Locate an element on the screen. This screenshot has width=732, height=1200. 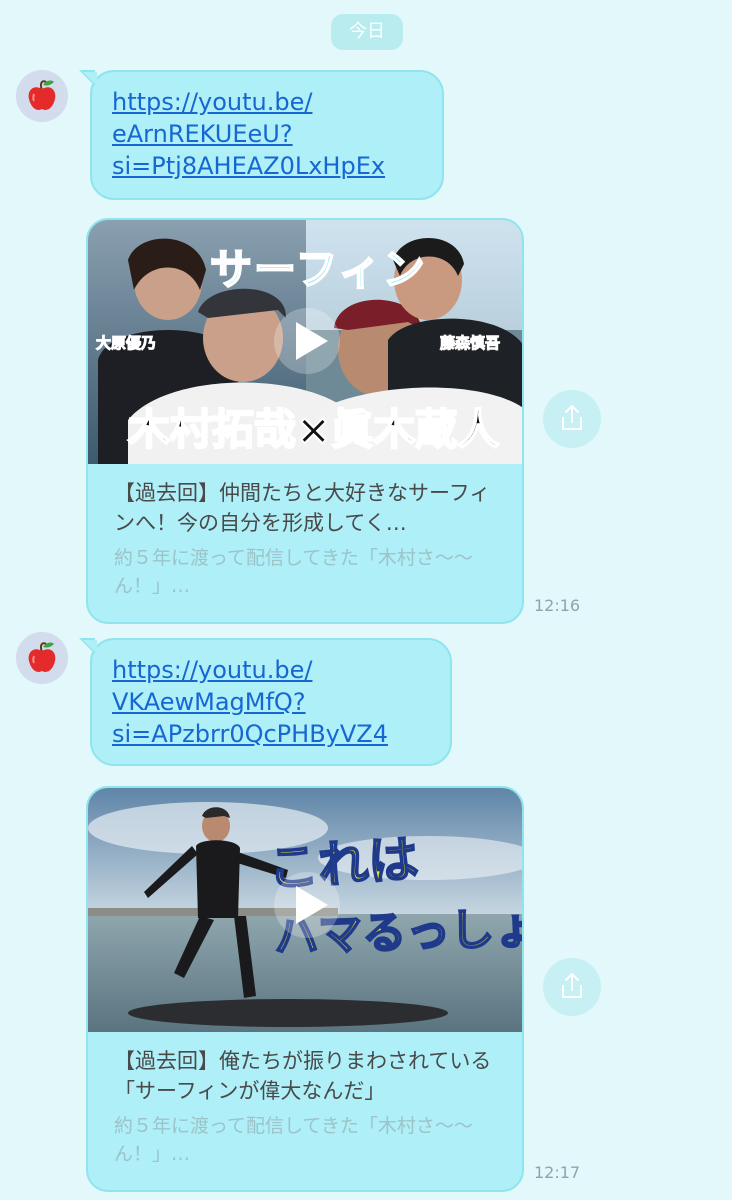
video-thumbnail: これは ハマるっしょ! is located at coordinates (305, 910).